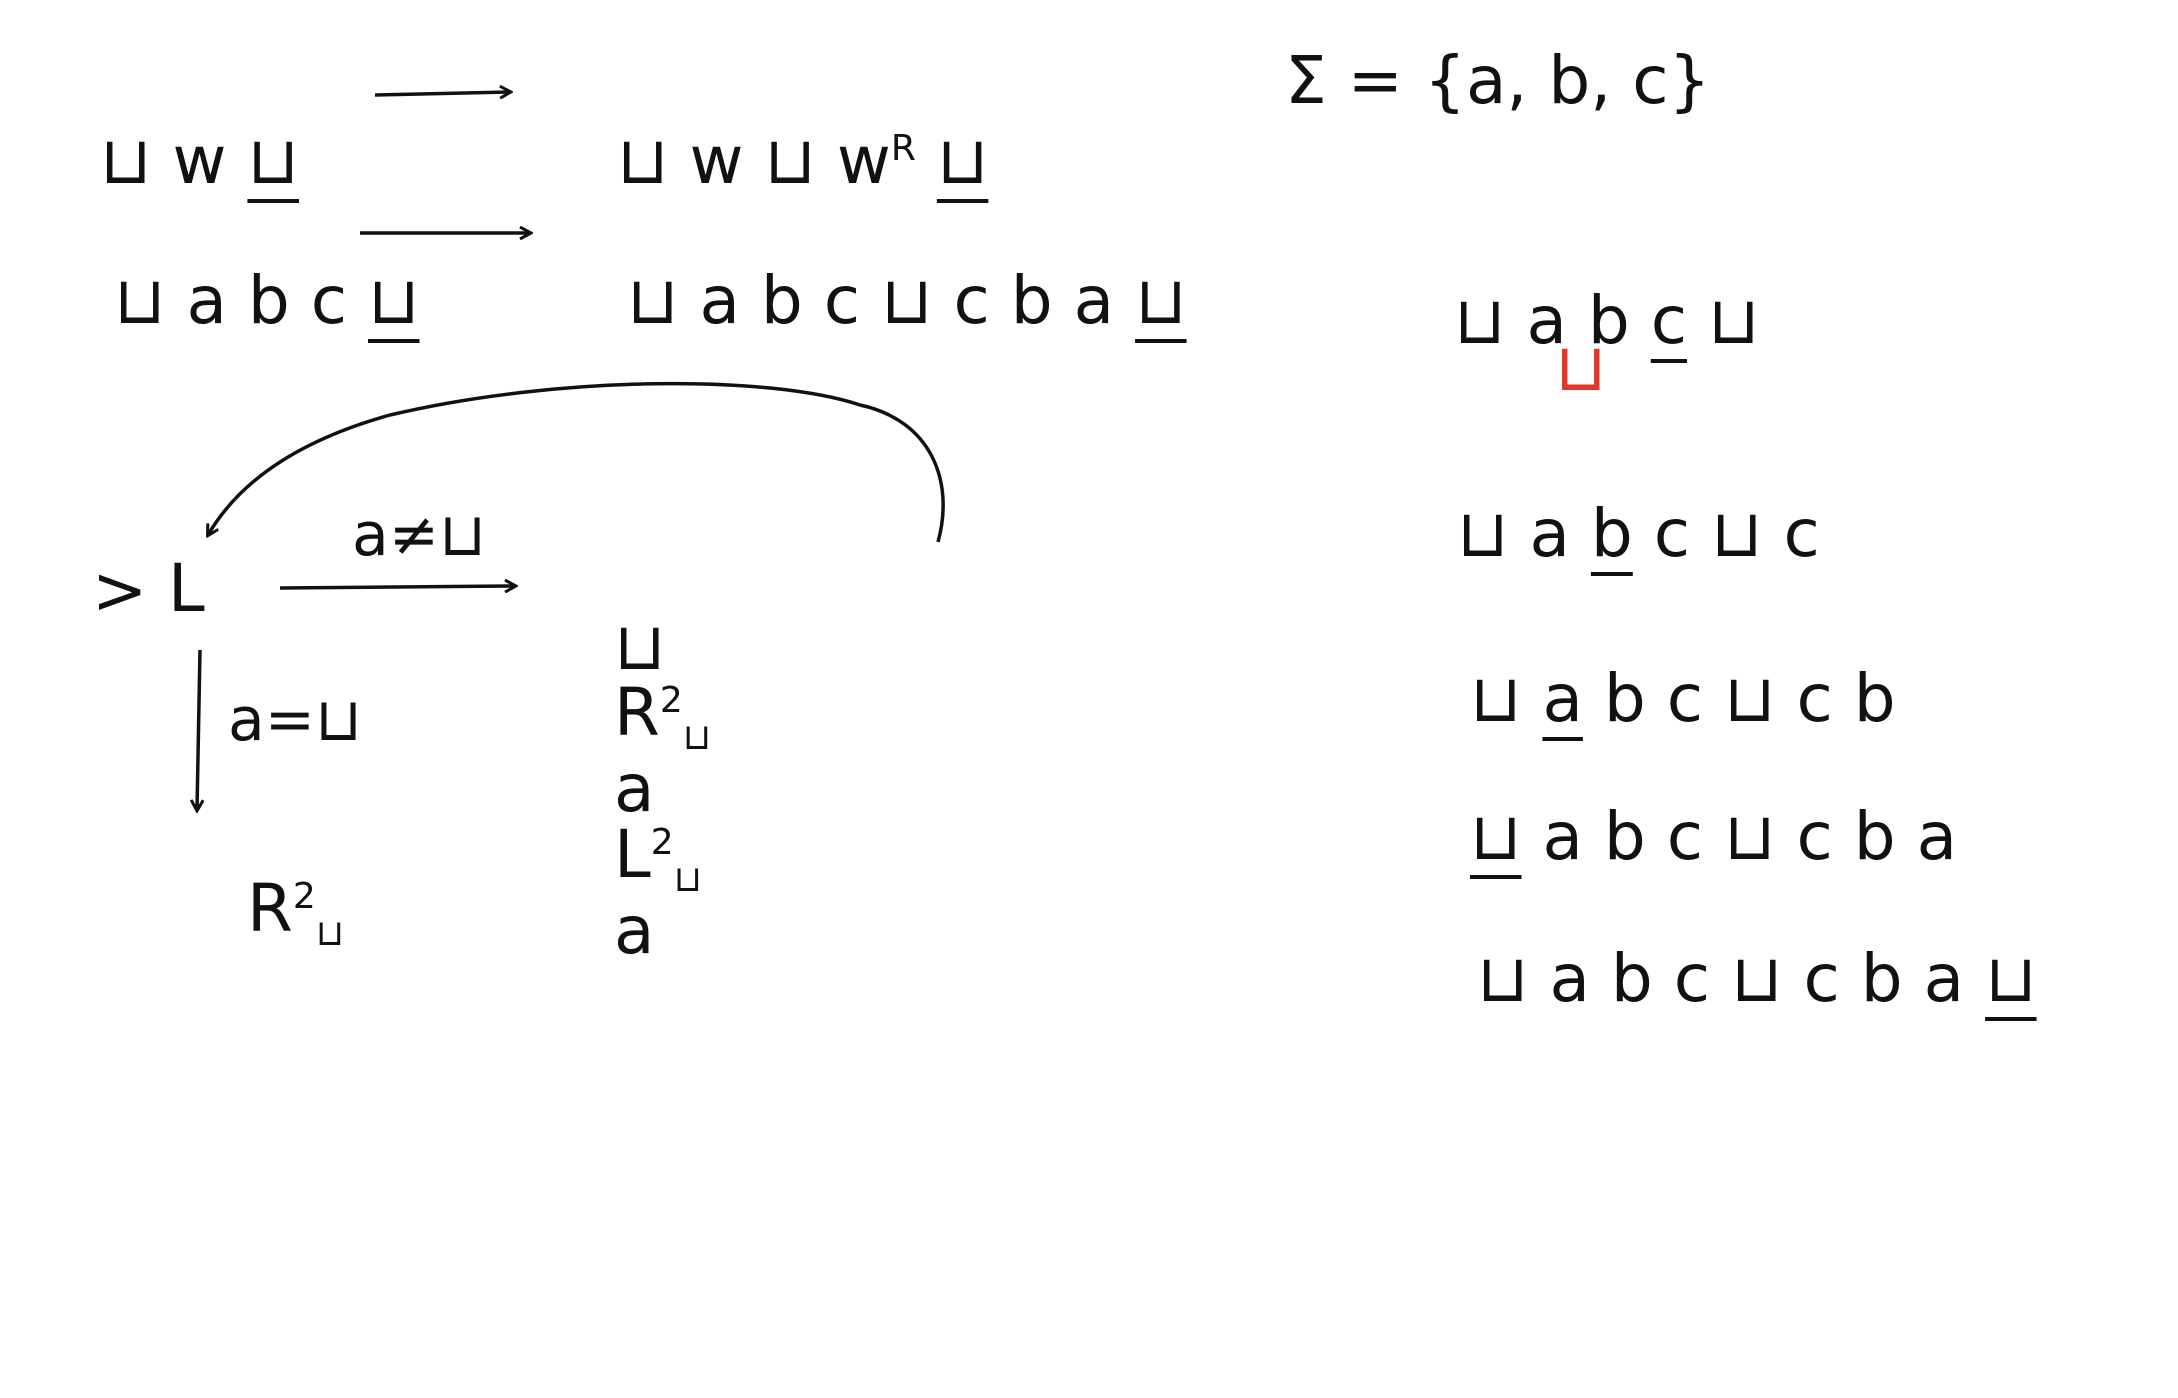 Image resolution: width=2178 pixels, height=1398 pixels. What do you see at coordinates (198, 729) in the screenshot?
I see `arrow-eq-edge` at bounding box center [198, 729].